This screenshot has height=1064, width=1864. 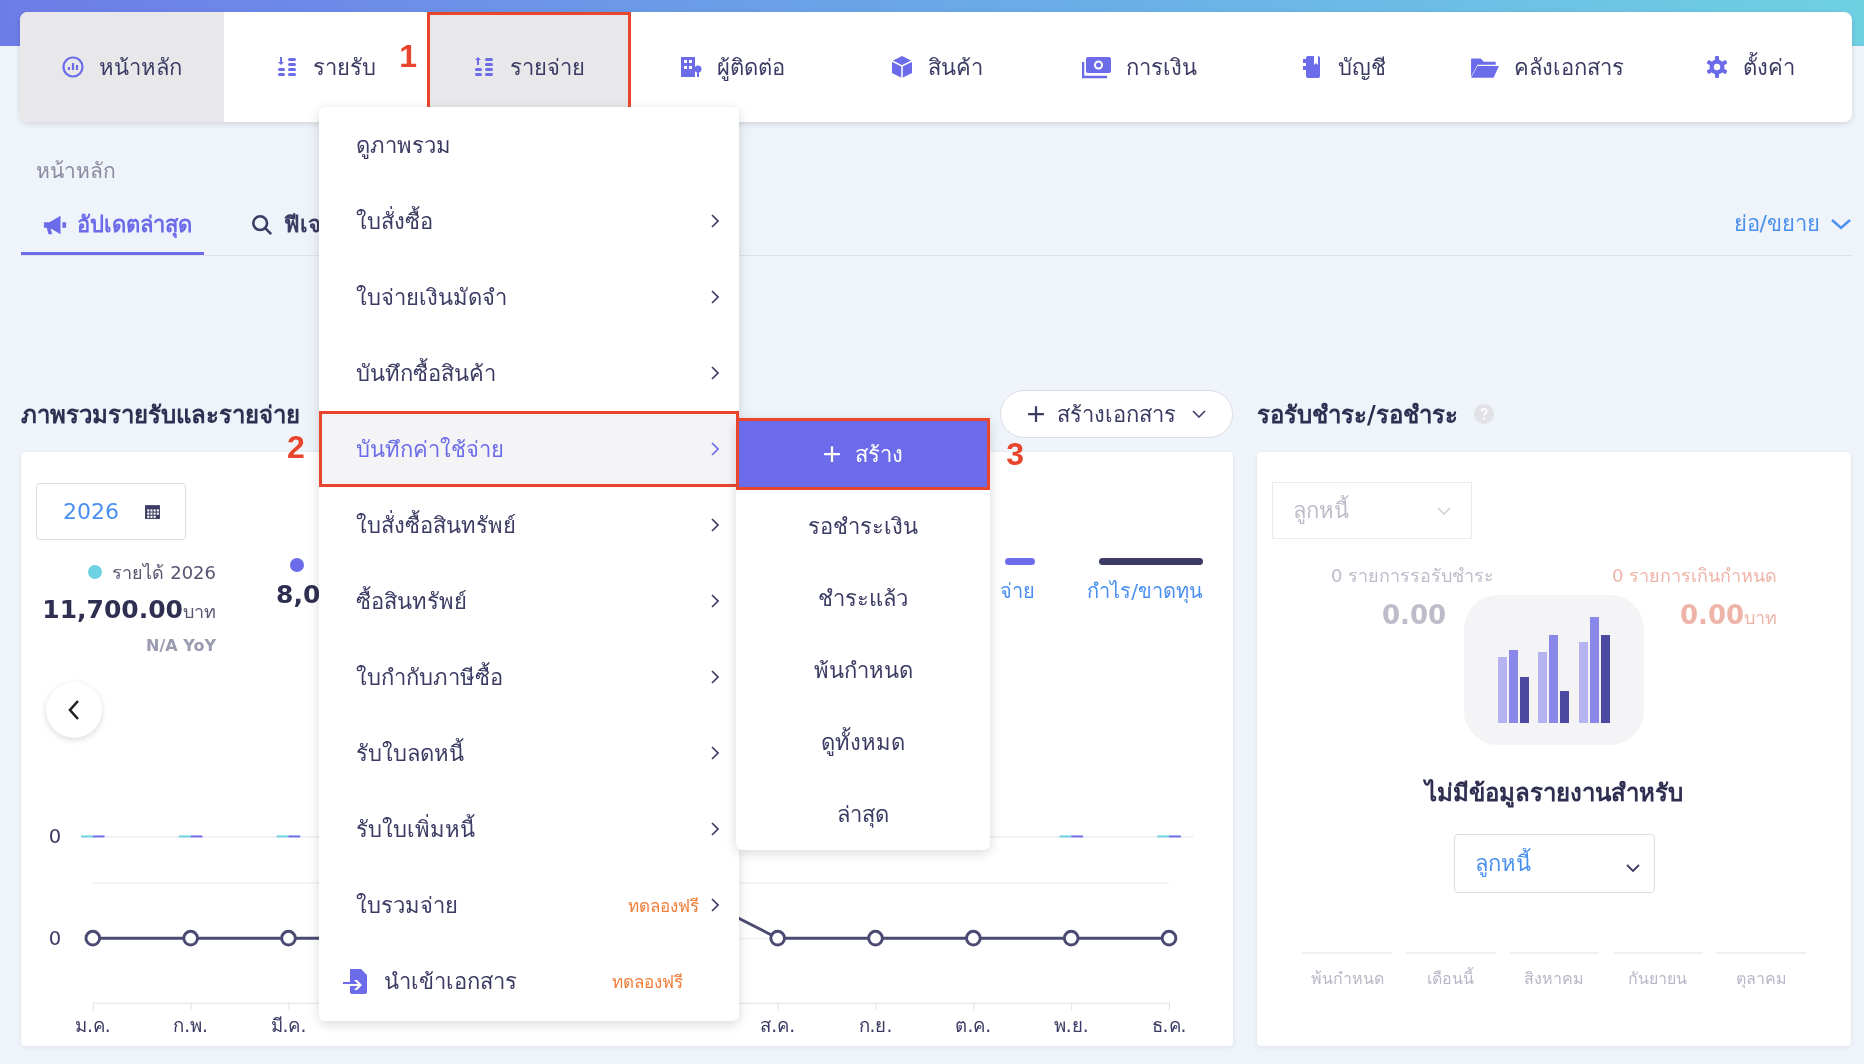 What do you see at coordinates (288, 1026) in the screenshot?
I see `axis-label: มี.ค.` at bounding box center [288, 1026].